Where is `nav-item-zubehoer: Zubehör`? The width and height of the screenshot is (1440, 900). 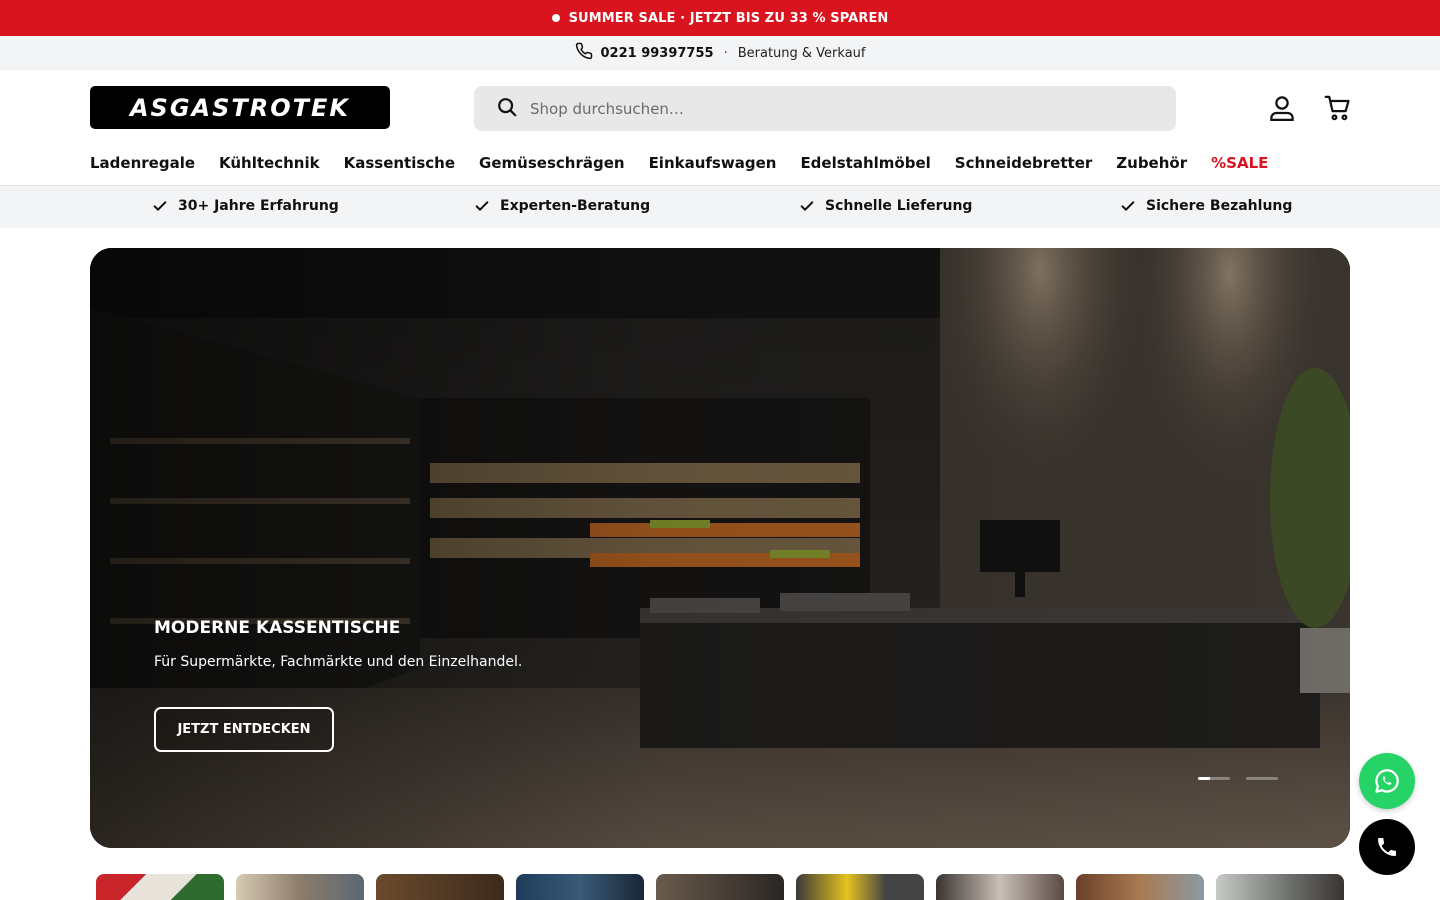
nav-item-zubehoer: Zubehör is located at coordinates (1151, 163).